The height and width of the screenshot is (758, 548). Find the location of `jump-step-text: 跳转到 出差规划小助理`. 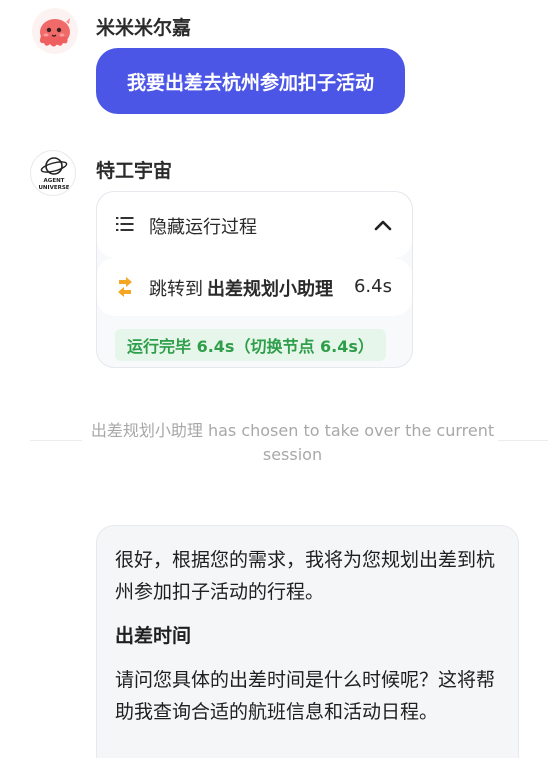

jump-step-text: 跳转到 出差规划小助理 is located at coordinates (241, 288).